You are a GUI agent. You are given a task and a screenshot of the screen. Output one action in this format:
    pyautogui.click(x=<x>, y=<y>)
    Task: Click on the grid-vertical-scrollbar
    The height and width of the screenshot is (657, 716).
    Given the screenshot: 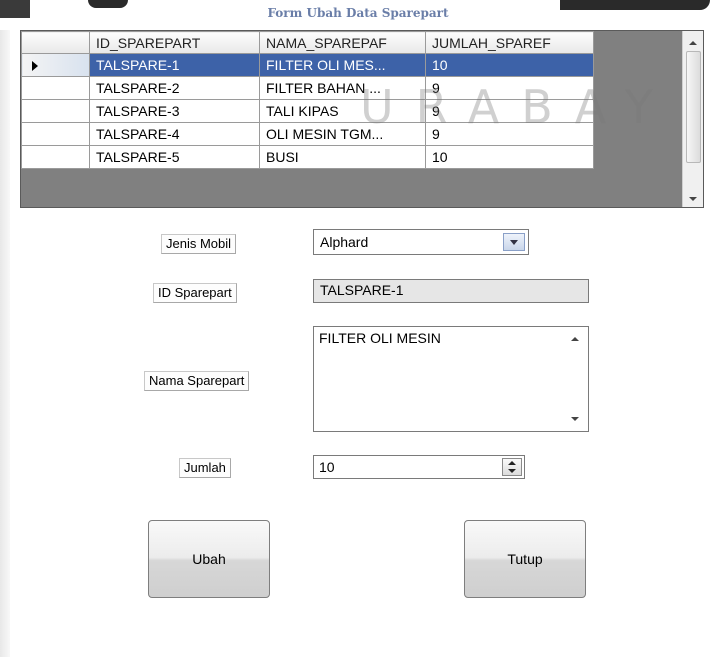 What is the action you would take?
    pyautogui.click(x=692, y=119)
    